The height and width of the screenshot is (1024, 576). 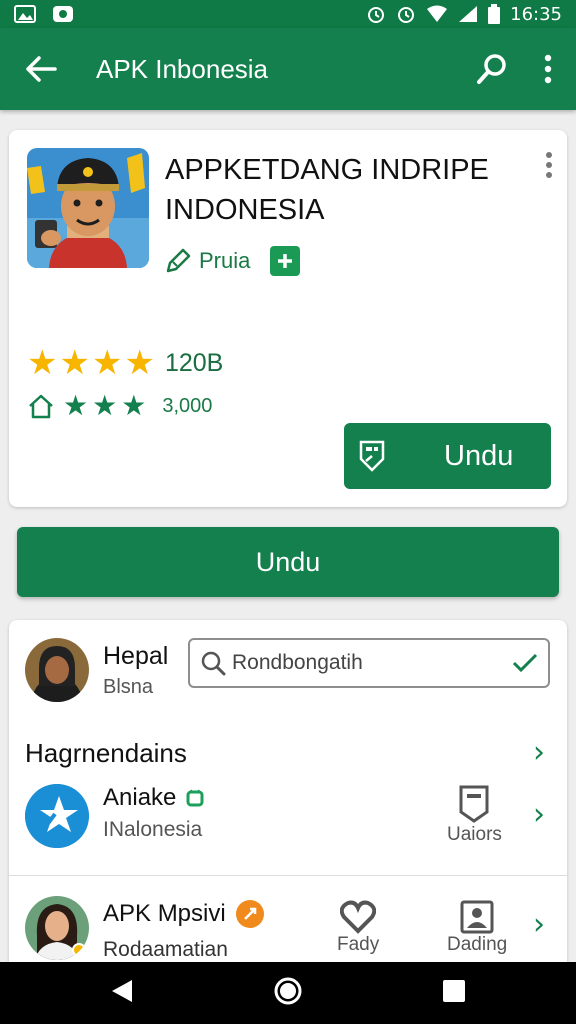 What do you see at coordinates (479, 455) in the screenshot?
I see `install-button-small-label: Undu` at bounding box center [479, 455].